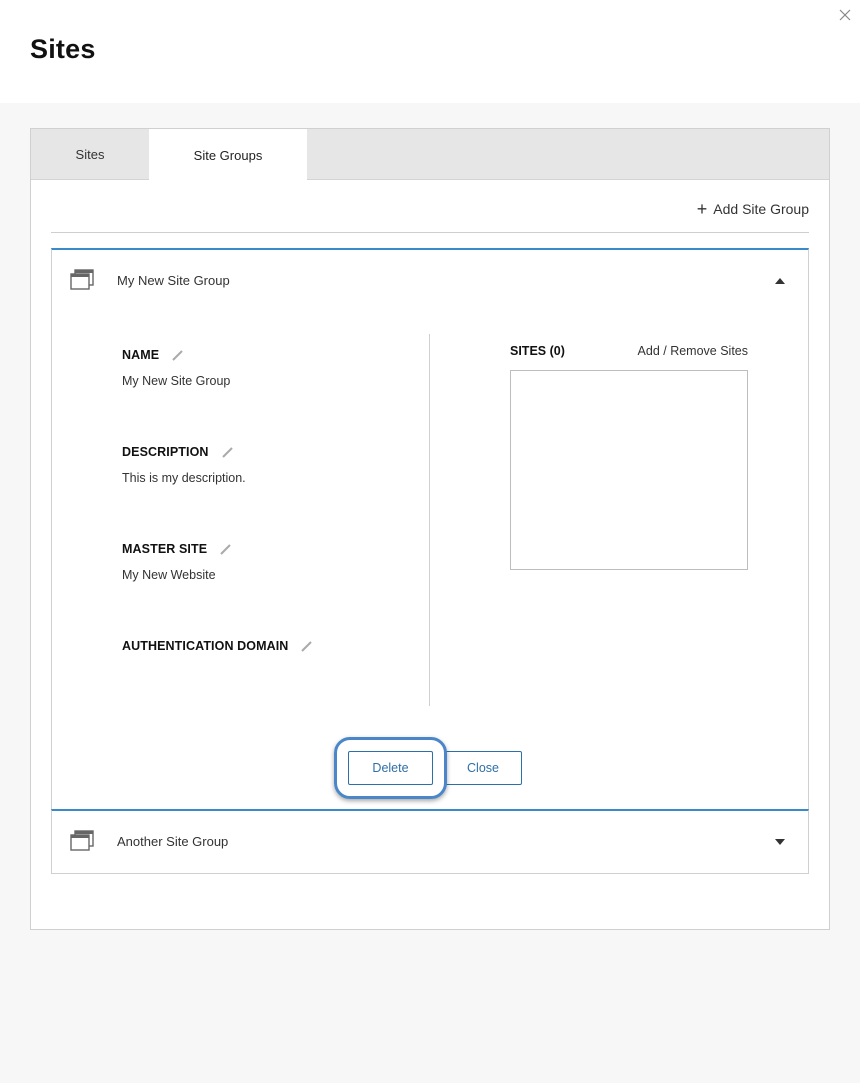 This screenshot has height=1083, width=860. What do you see at coordinates (228, 155) in the screenshot?
I see `tab-site-groups: Site Groups` at bounding box center [228, 155].